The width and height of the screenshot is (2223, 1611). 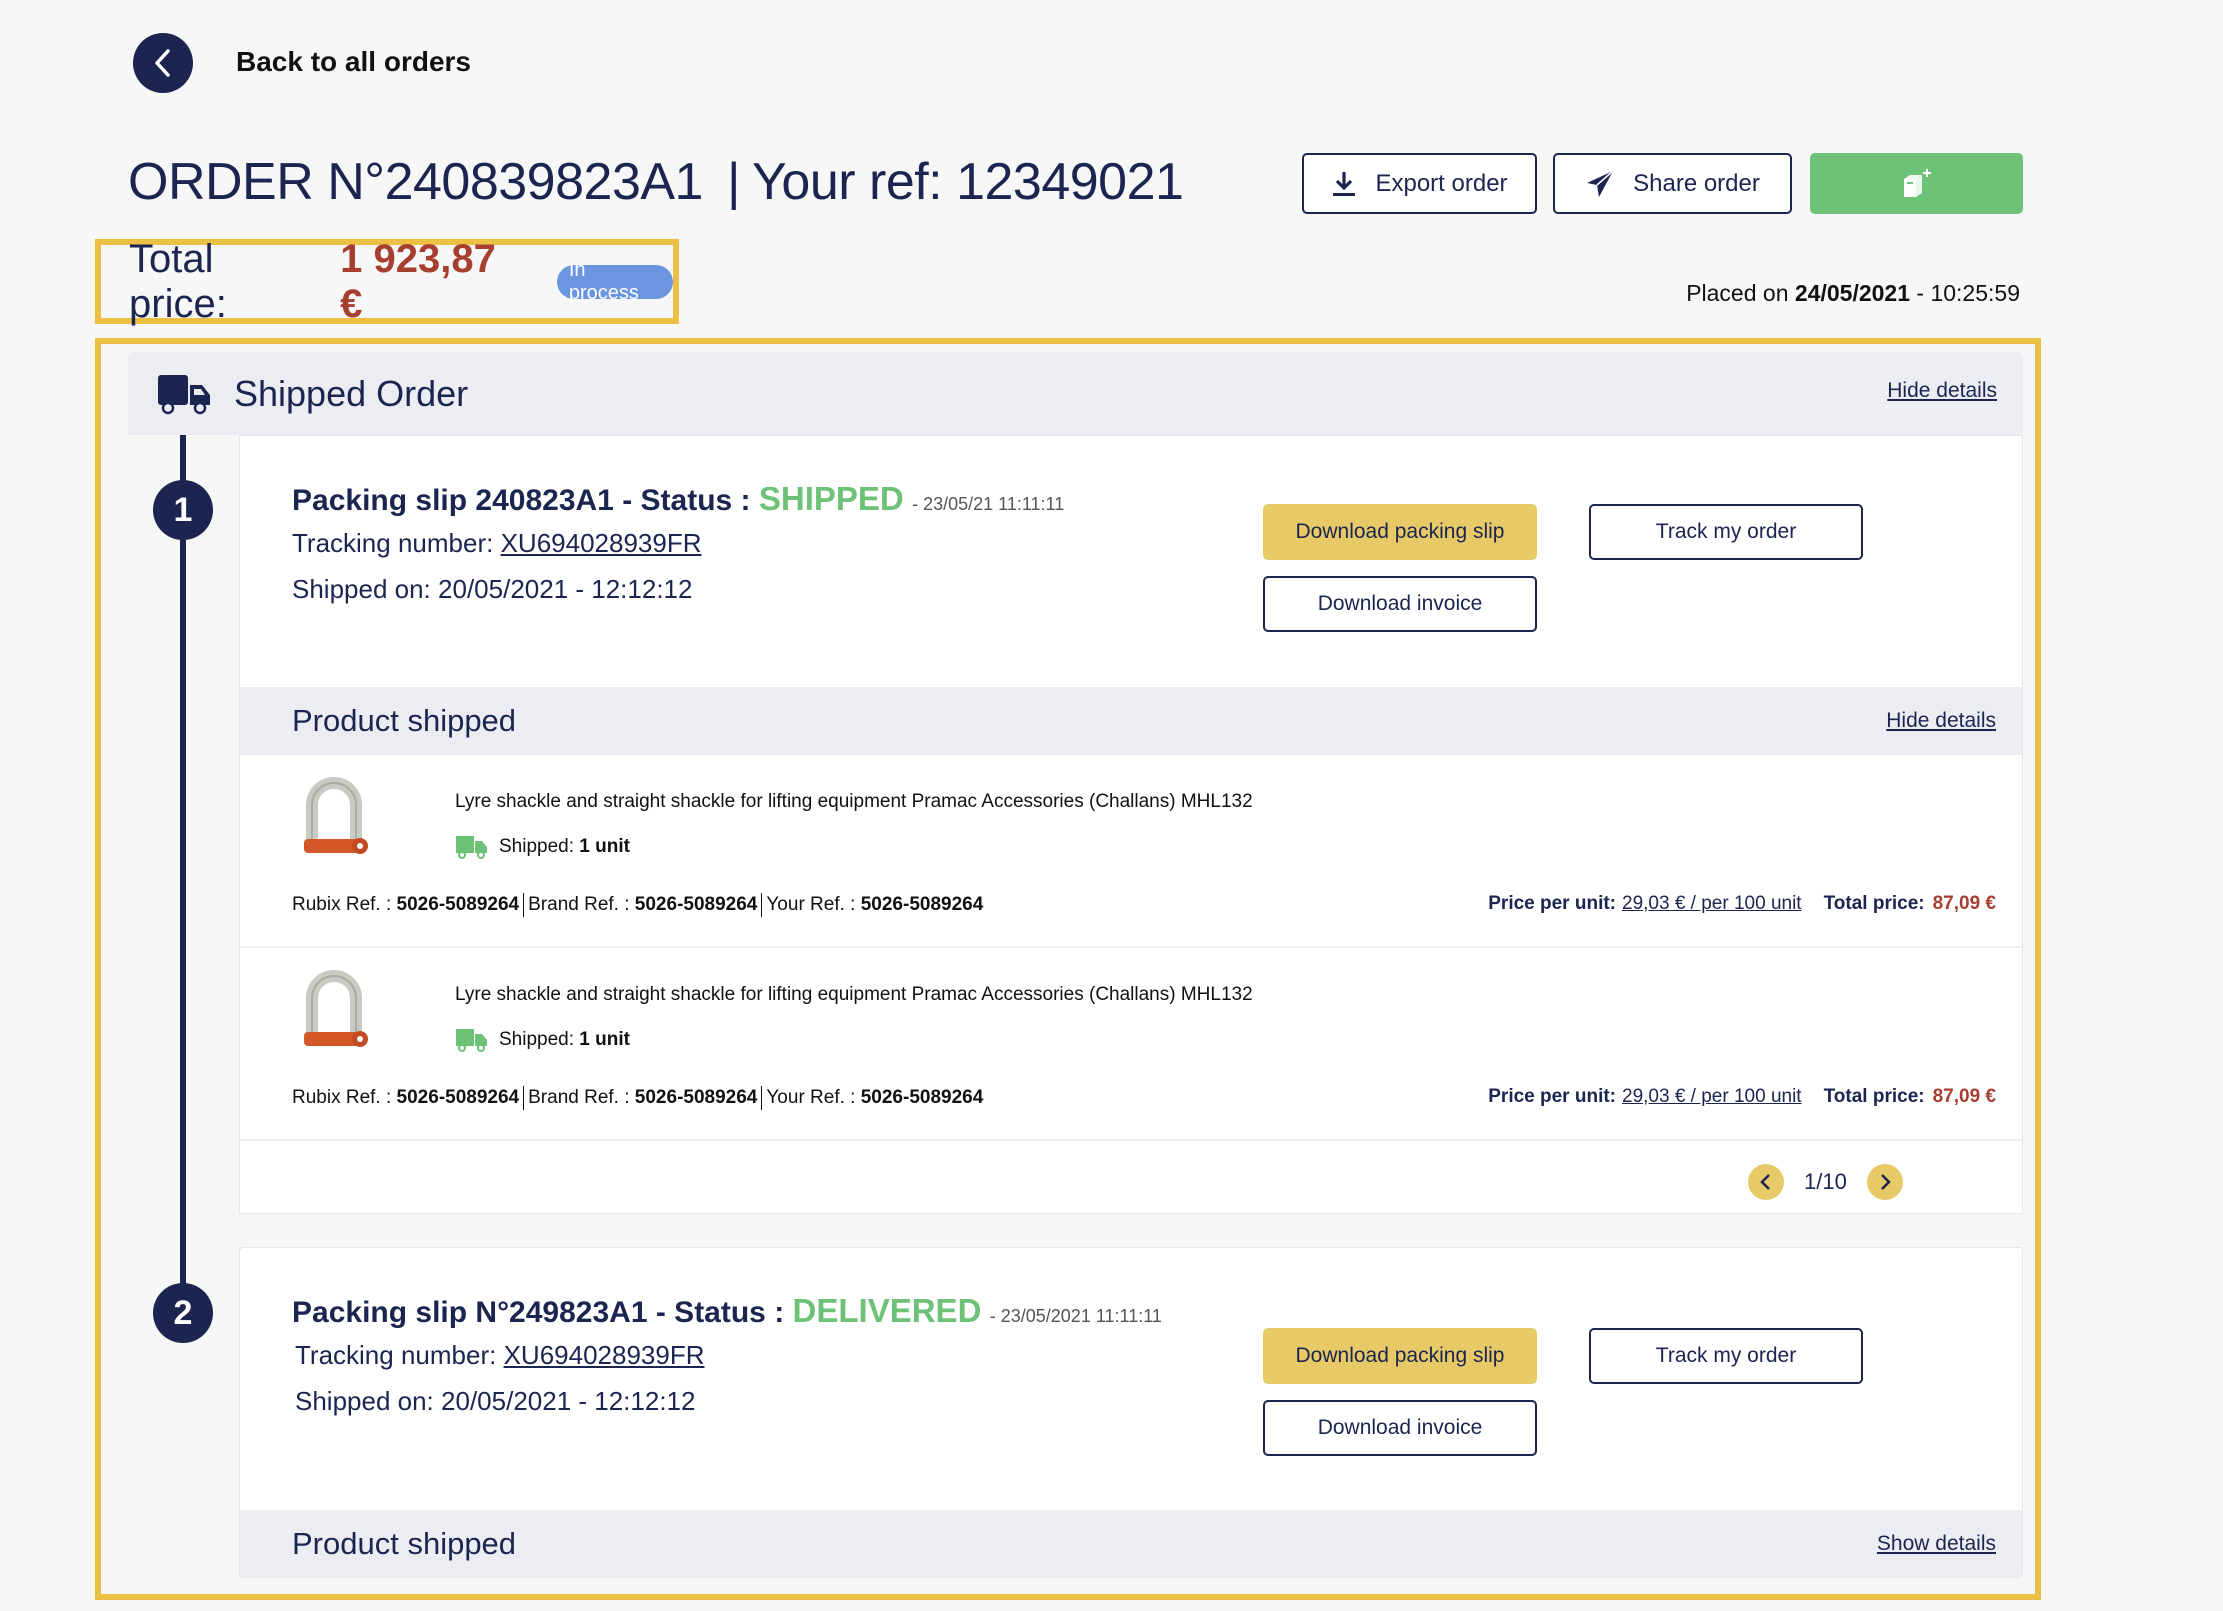 What do you see at coordinates (1441, 183) in the screenshot?
I see `export-order-label: Export order` at bounding box center [1441, 183].